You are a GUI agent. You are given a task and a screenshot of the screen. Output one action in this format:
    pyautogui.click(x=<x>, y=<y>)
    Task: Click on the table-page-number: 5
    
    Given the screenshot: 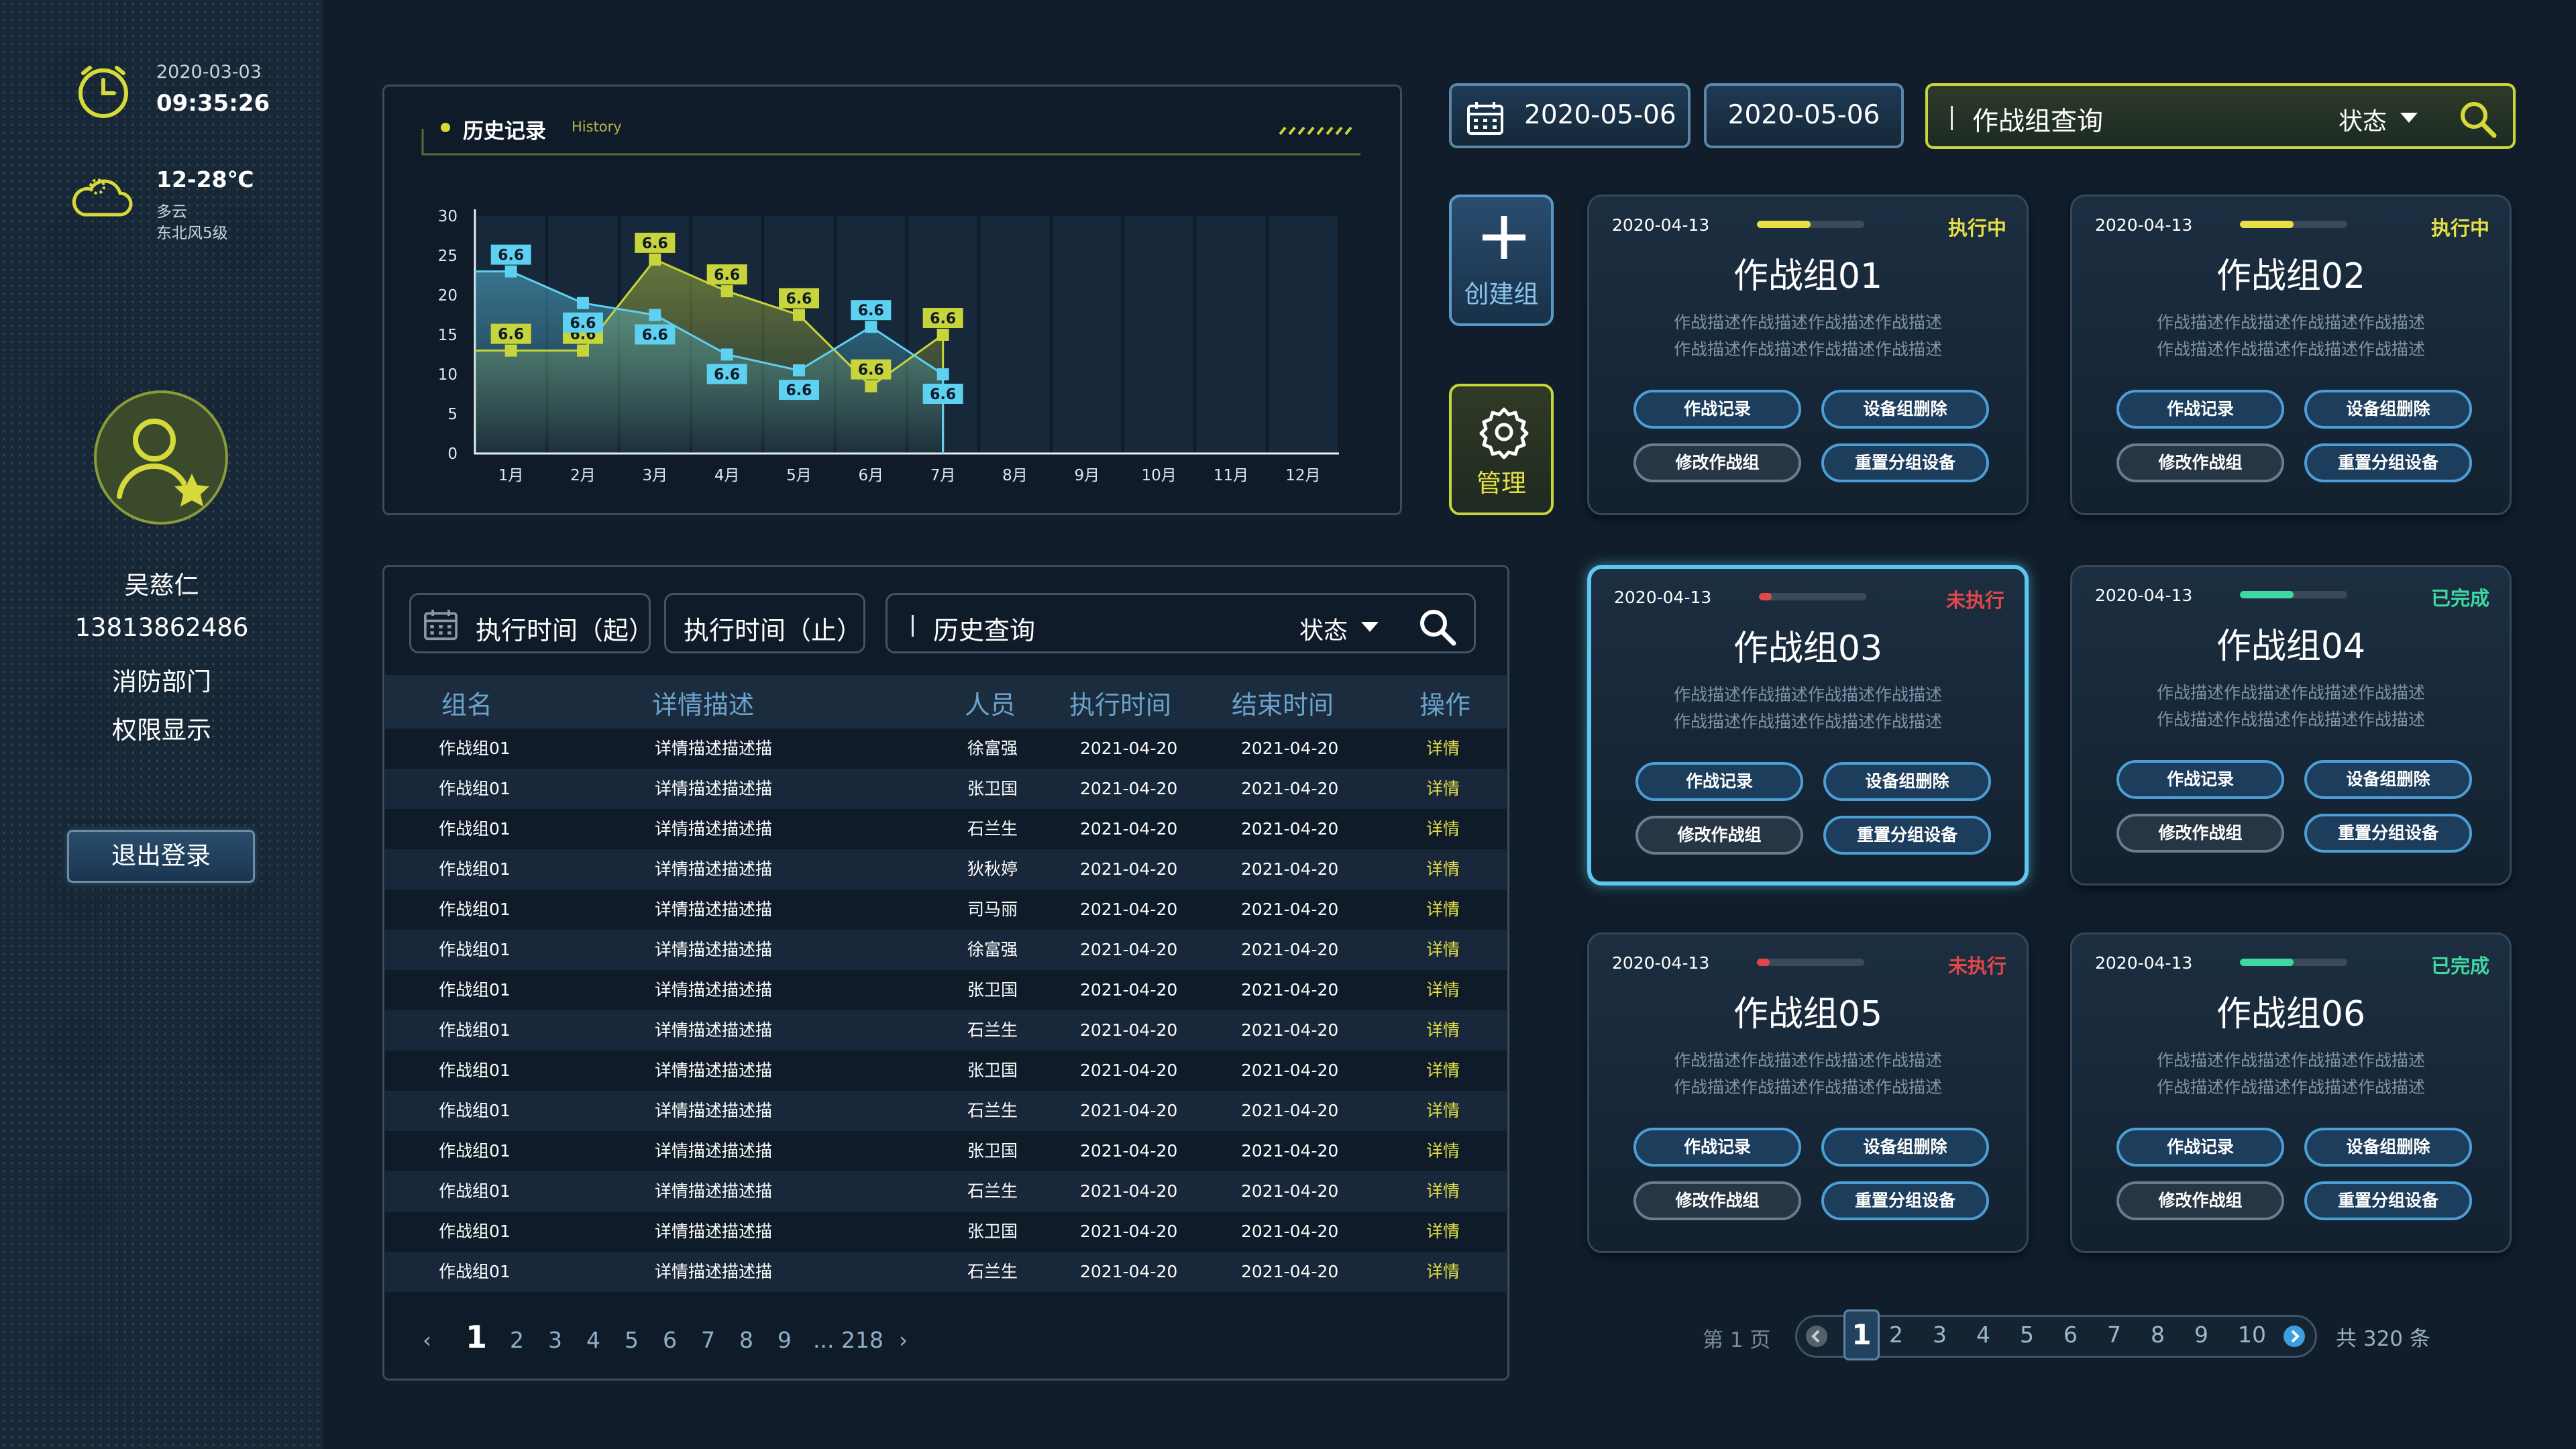 What is the action you would take?
    pyautogui.click(x=632, y=1340)
    